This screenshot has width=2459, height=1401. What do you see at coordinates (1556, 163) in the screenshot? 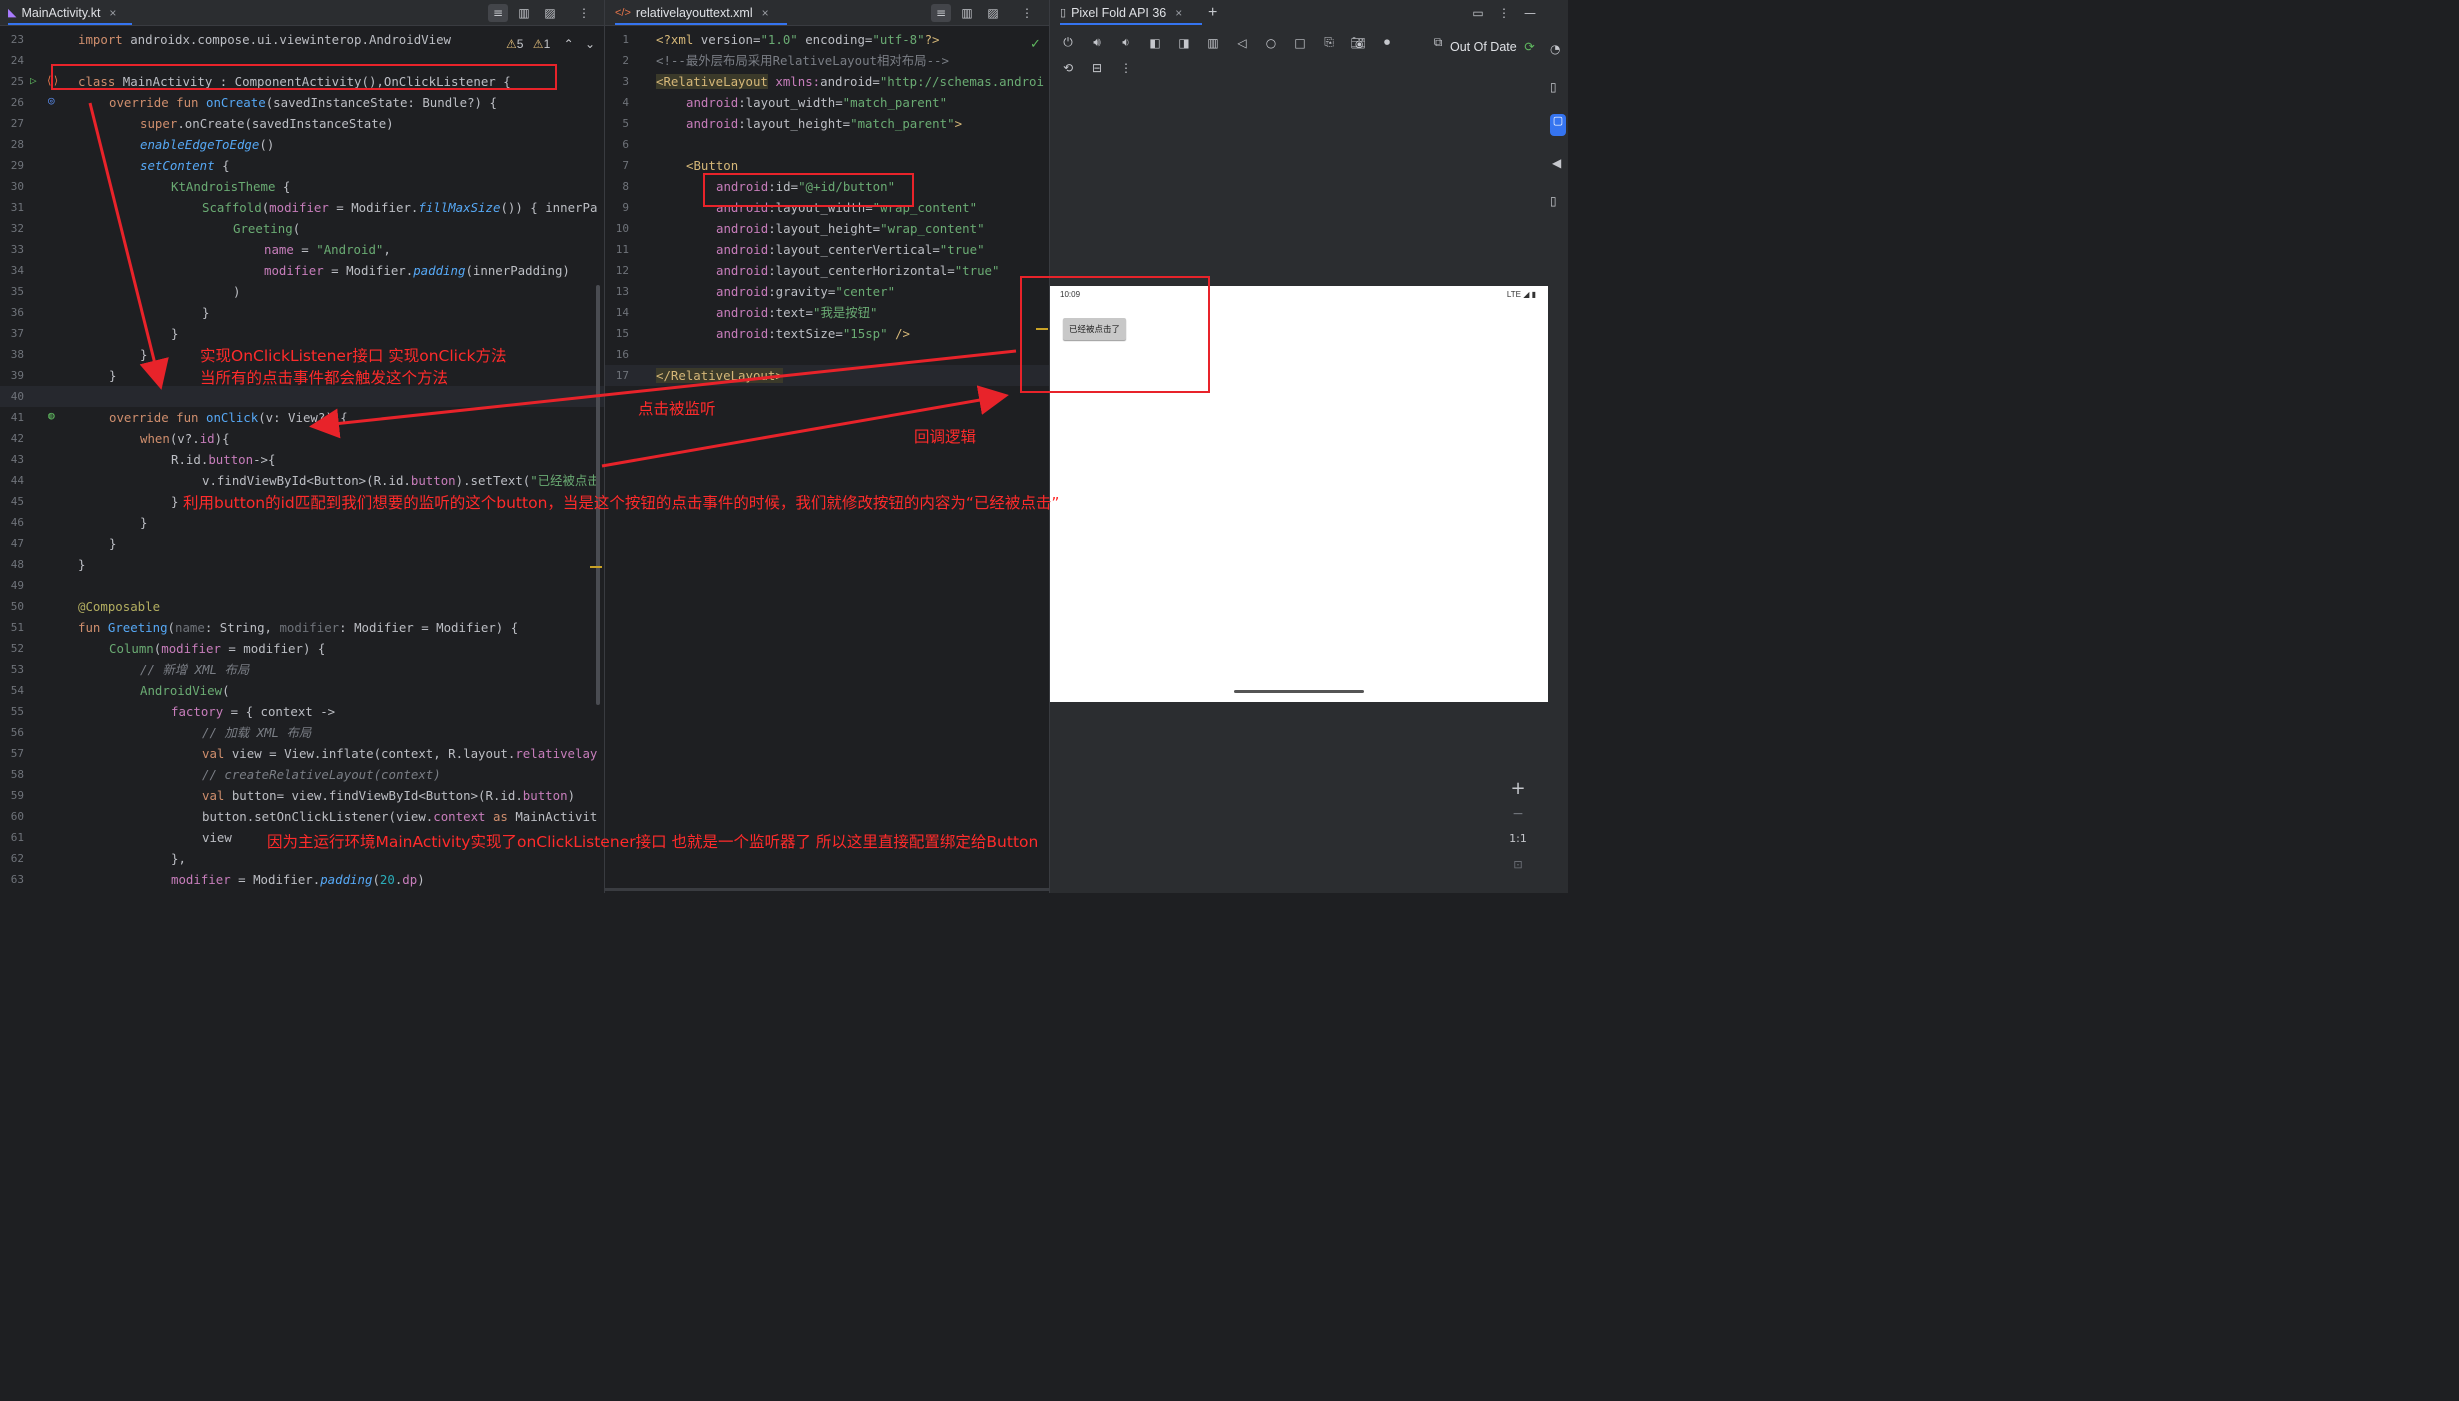
I see `assistant-icon: ◀` at bounding box center [1556, 163].